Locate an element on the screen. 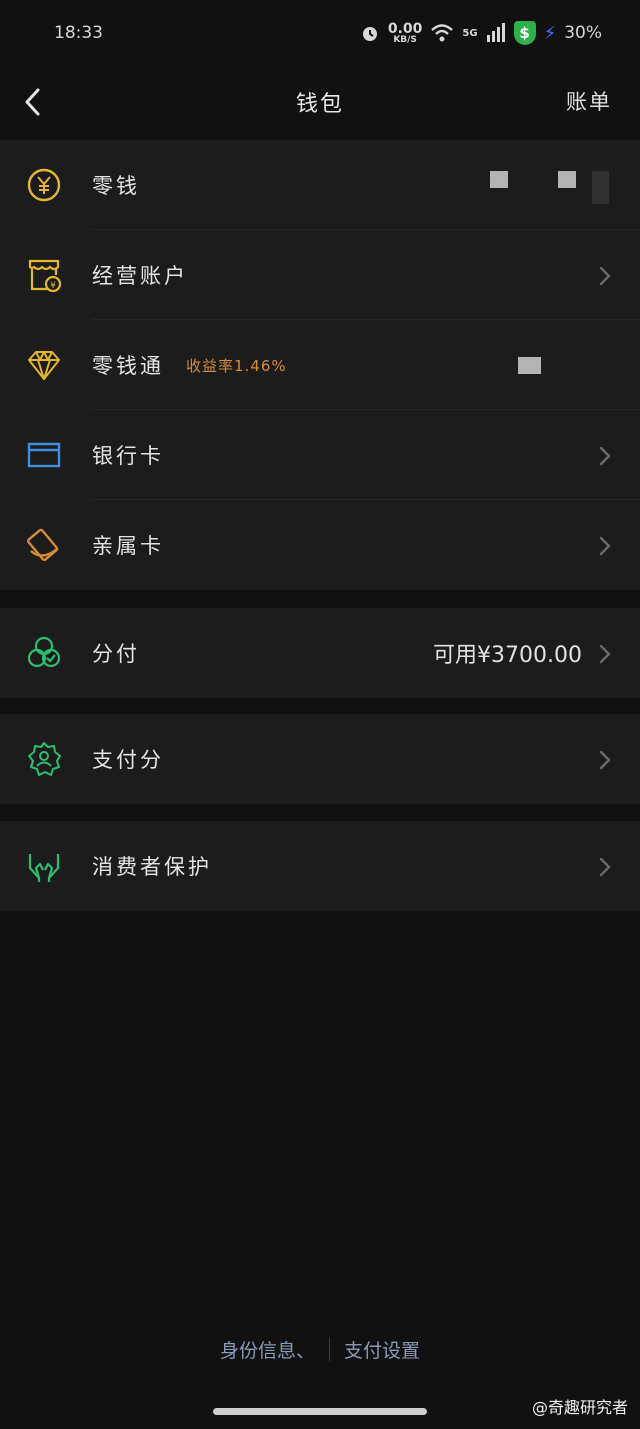 This screenshot has height=1429, width=640. payscore-group: 支付分 is located at coordinates (320, 759).